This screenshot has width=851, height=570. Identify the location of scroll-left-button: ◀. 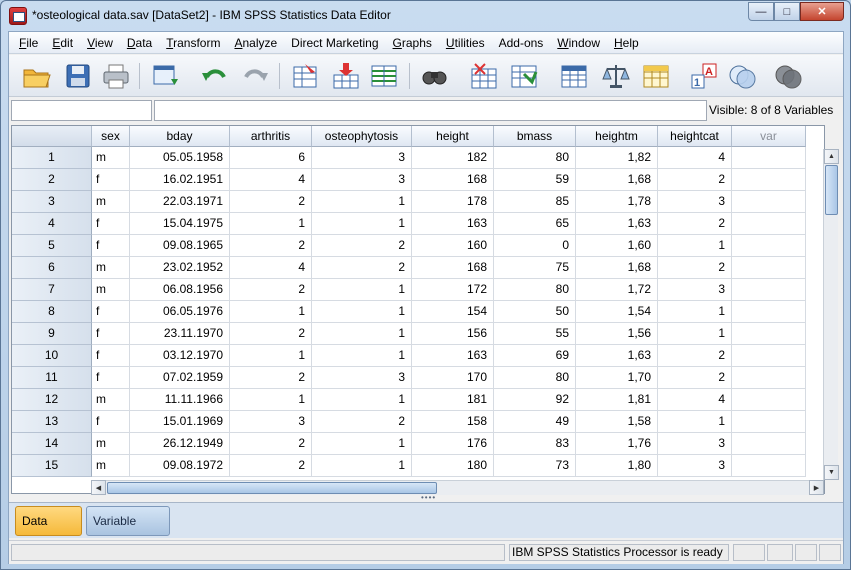
(98, 487).